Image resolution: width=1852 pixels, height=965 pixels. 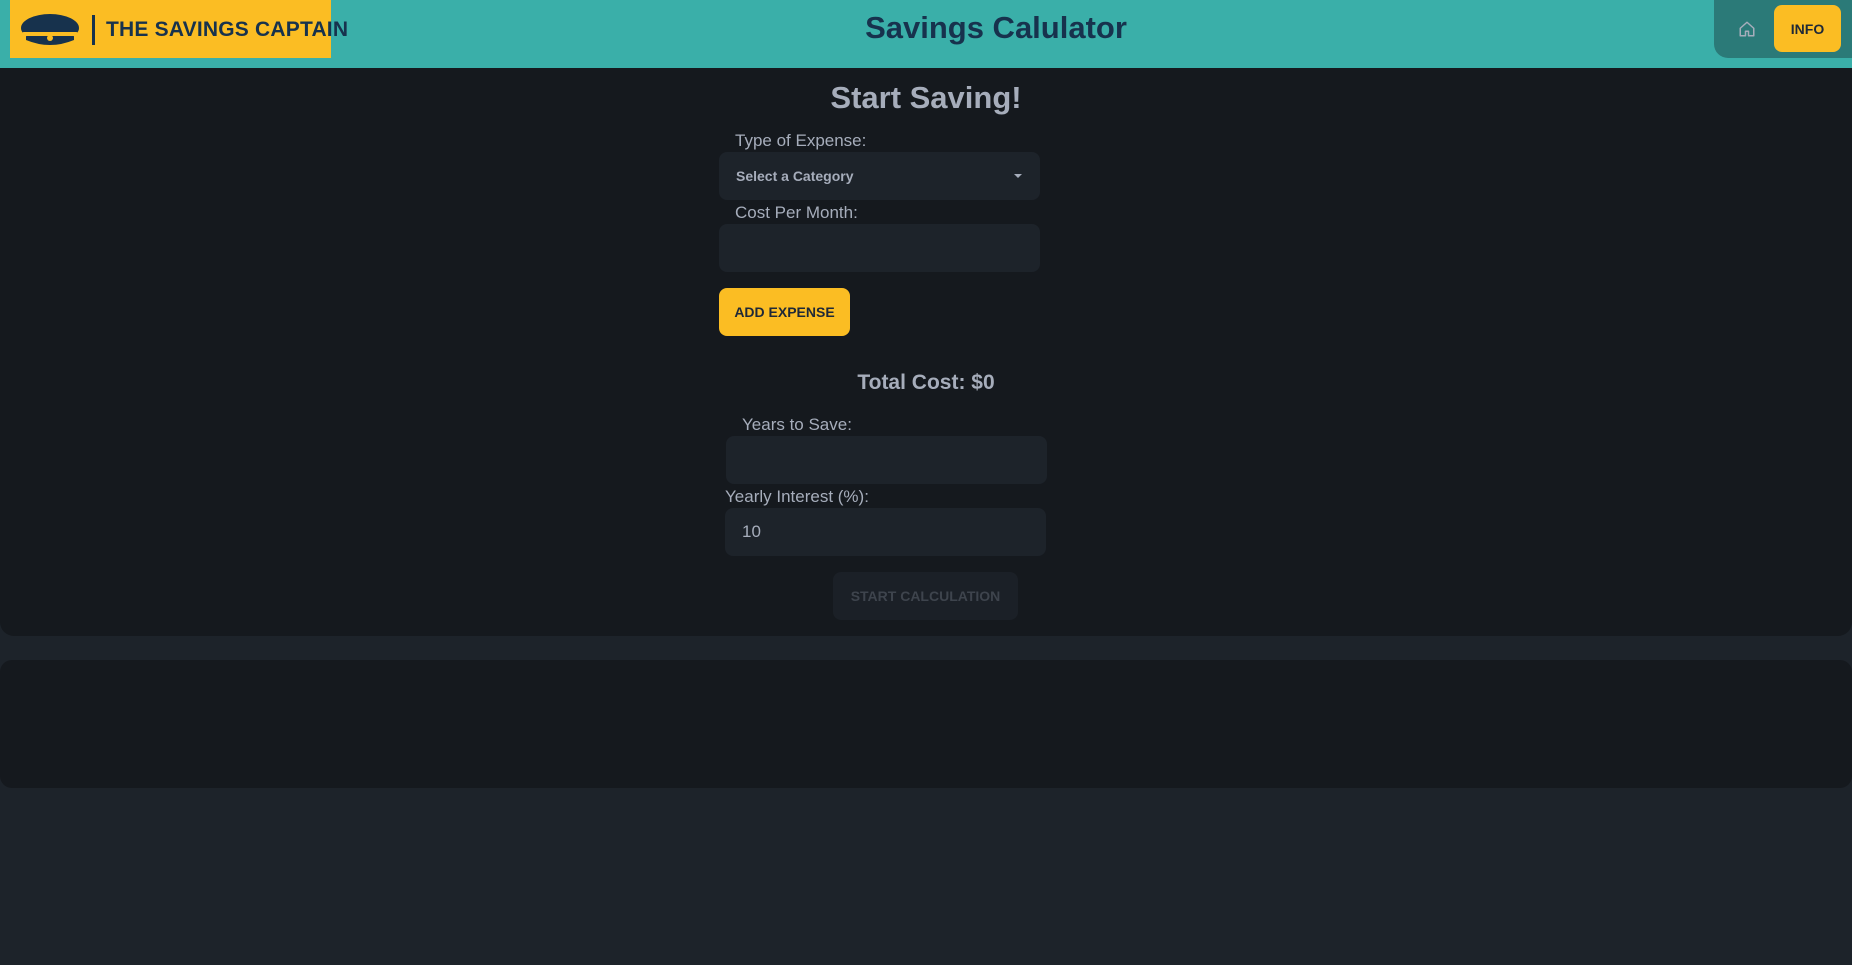 What do you see at coordinates (801, 140) in the screenshot?
I see `expense-type-label: Type of Expense:` at bounding box center [801, 140].